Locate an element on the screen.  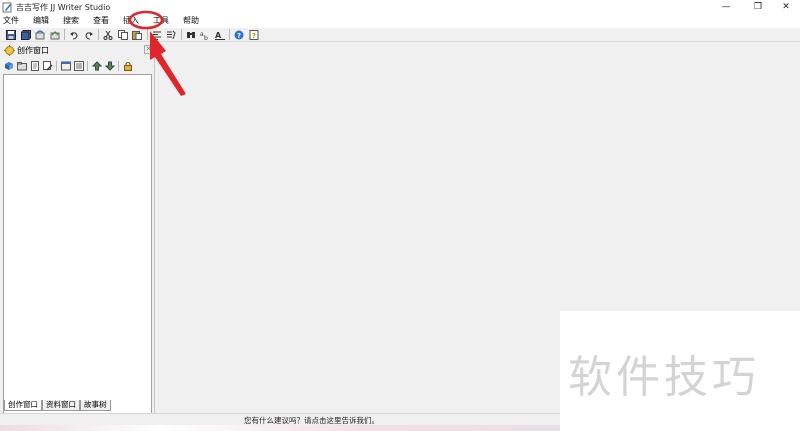
panel-title: 创作窗口 is located at coordinates (33, 50).